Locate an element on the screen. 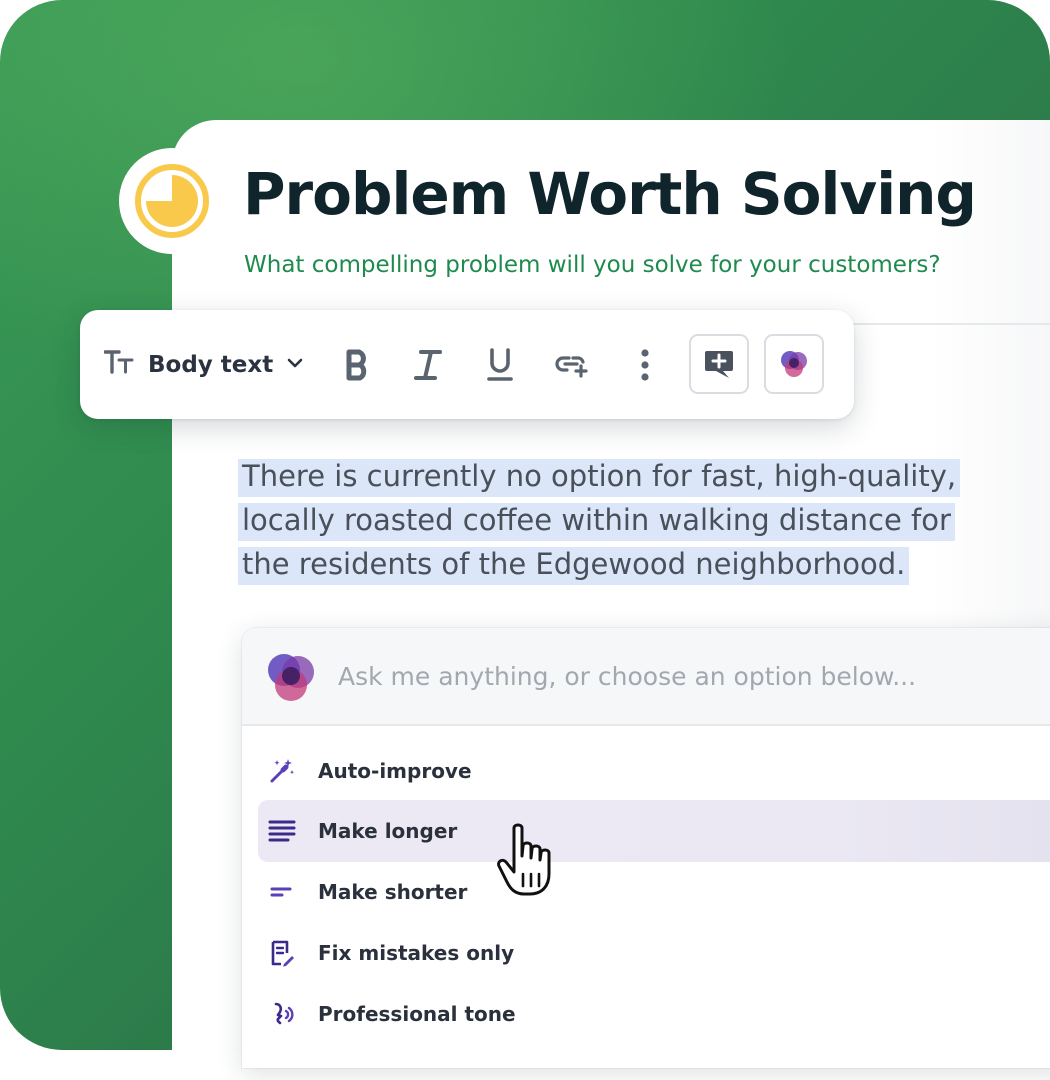 This screenshot has height=1080, width=1050. document-edit-icon is located at coordinates (288, 953).